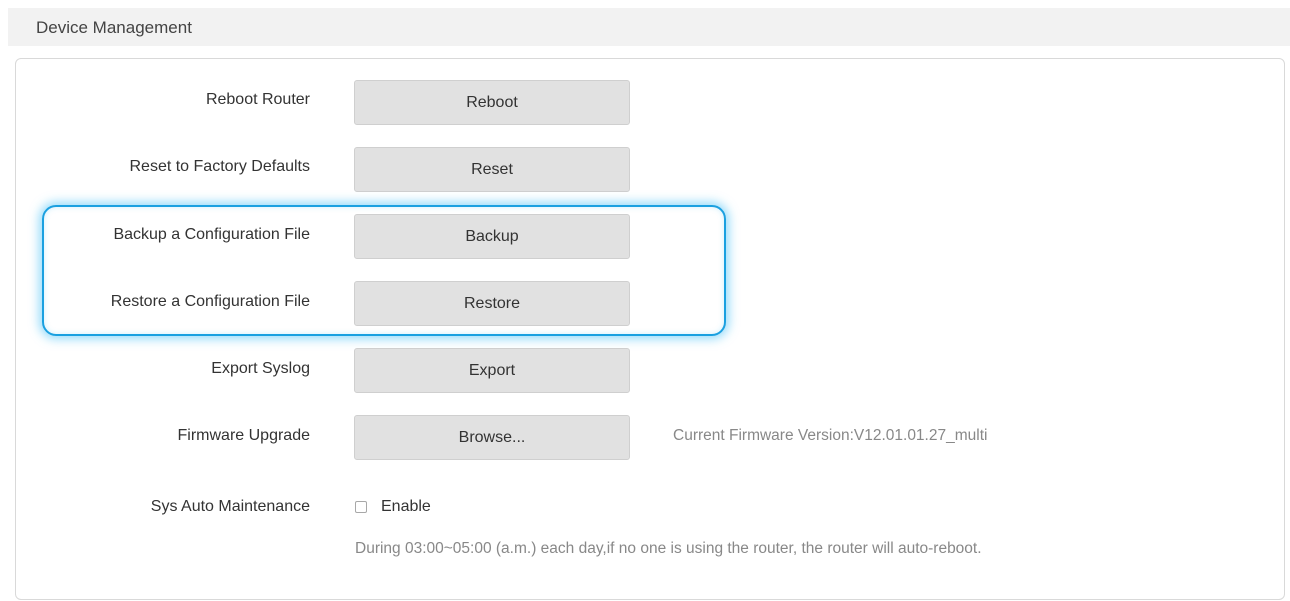  Describe the element at coordinates (210, 301) in the screenshot. I see `restore-config-label: Restore a Configuration File` at that location.